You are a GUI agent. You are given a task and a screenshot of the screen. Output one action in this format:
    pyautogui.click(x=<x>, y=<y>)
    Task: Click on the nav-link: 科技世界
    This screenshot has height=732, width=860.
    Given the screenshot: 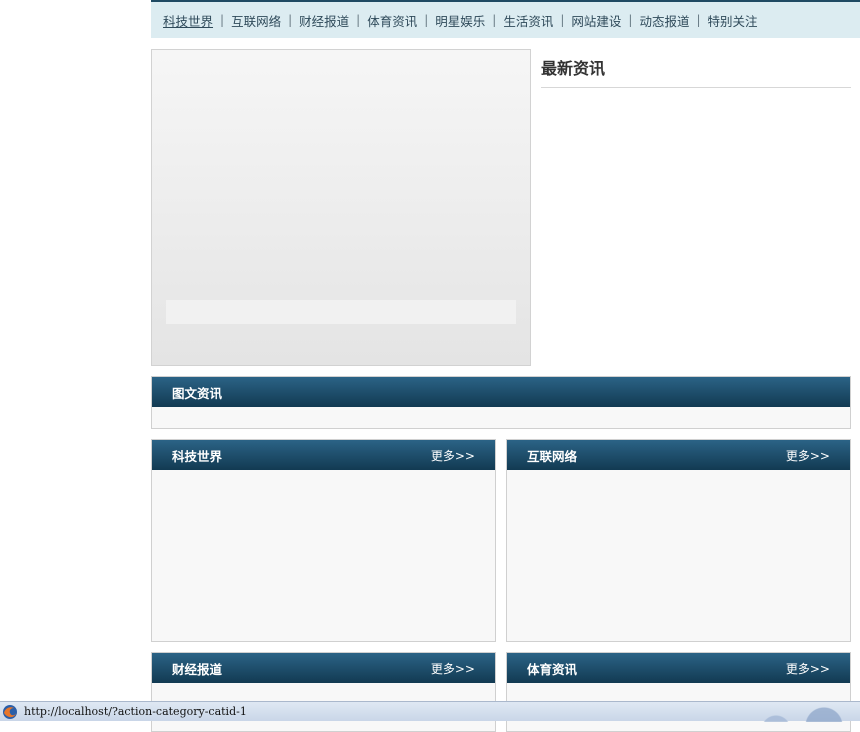 What is the action you would take?
    pyautogui.click(x=188, y=20)
    